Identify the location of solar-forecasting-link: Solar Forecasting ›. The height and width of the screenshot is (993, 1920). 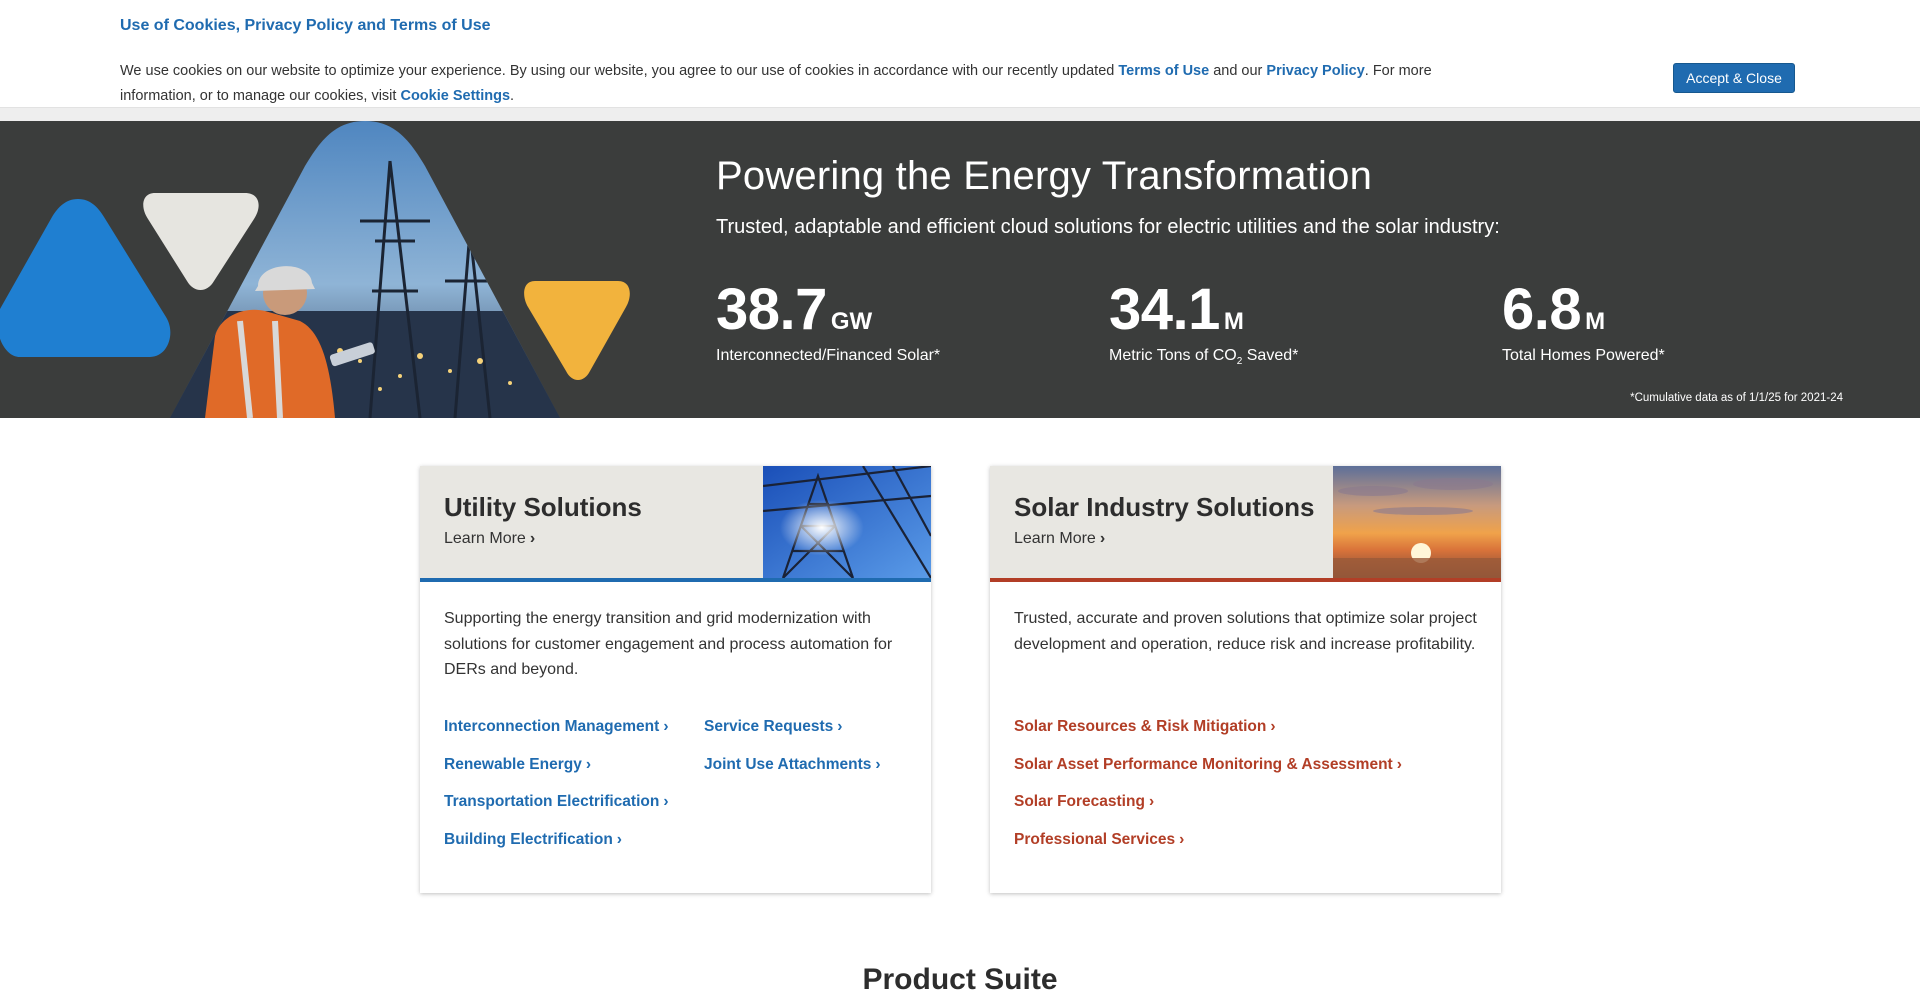
(1084, 802).